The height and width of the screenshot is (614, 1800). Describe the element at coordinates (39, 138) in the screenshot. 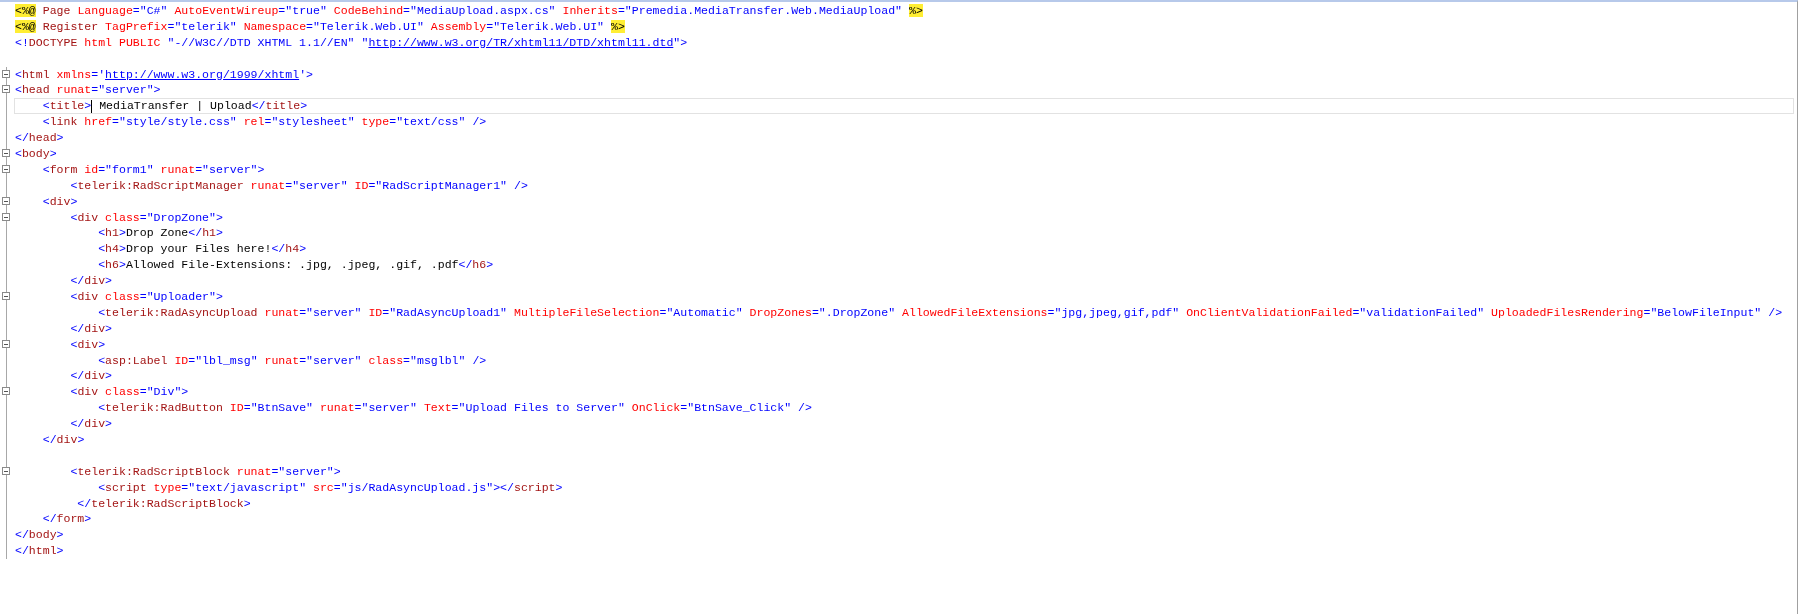

I see `code-line: </head>` at that location.